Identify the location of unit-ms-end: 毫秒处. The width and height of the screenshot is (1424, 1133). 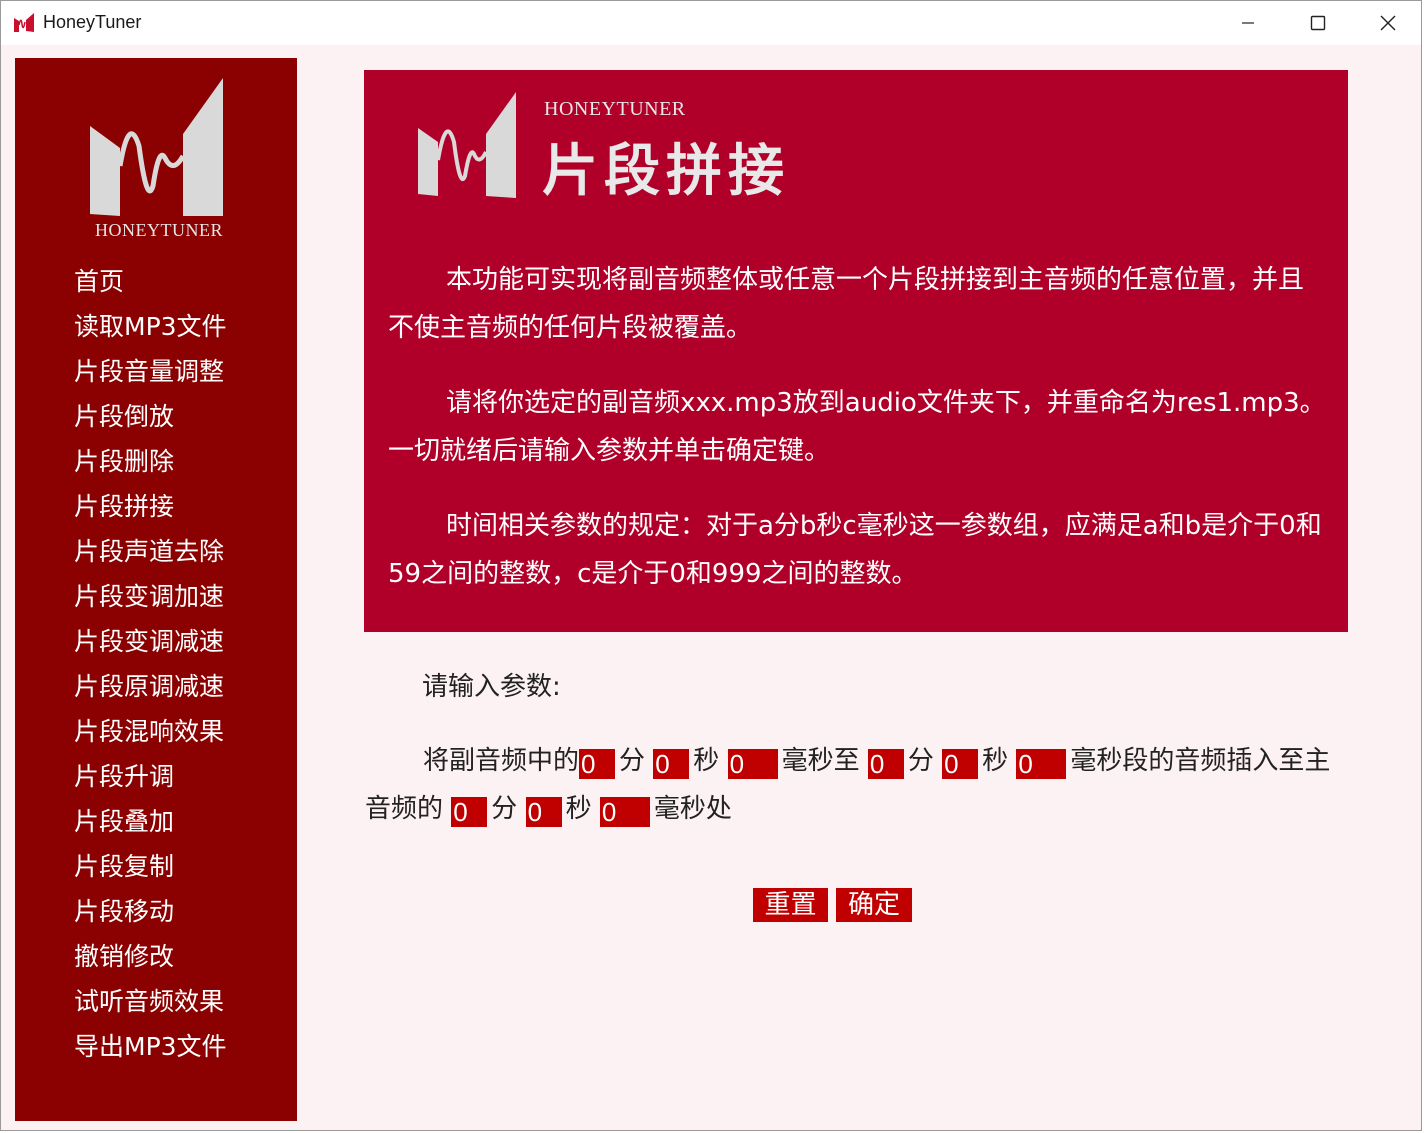
(692, 809).